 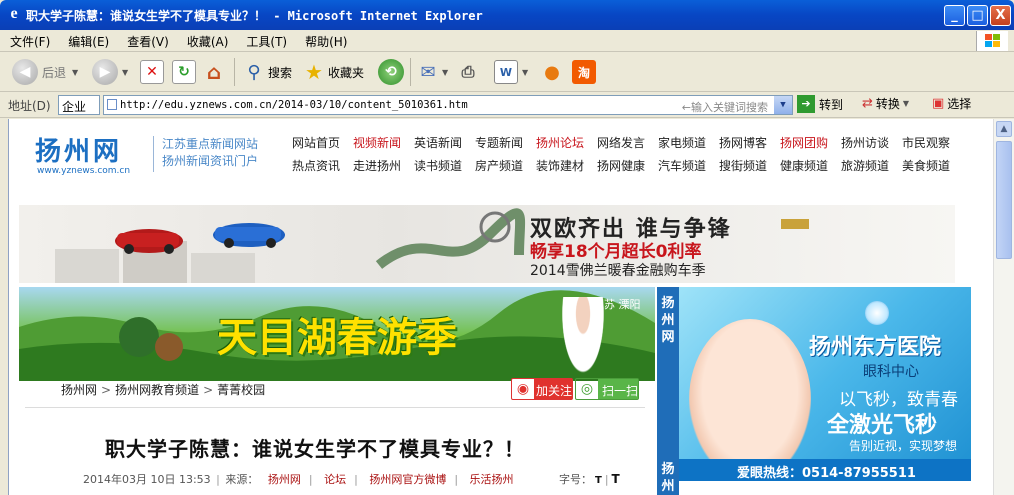 I want to click on nav-link: 视频新闻, so click(x=383, y=142).